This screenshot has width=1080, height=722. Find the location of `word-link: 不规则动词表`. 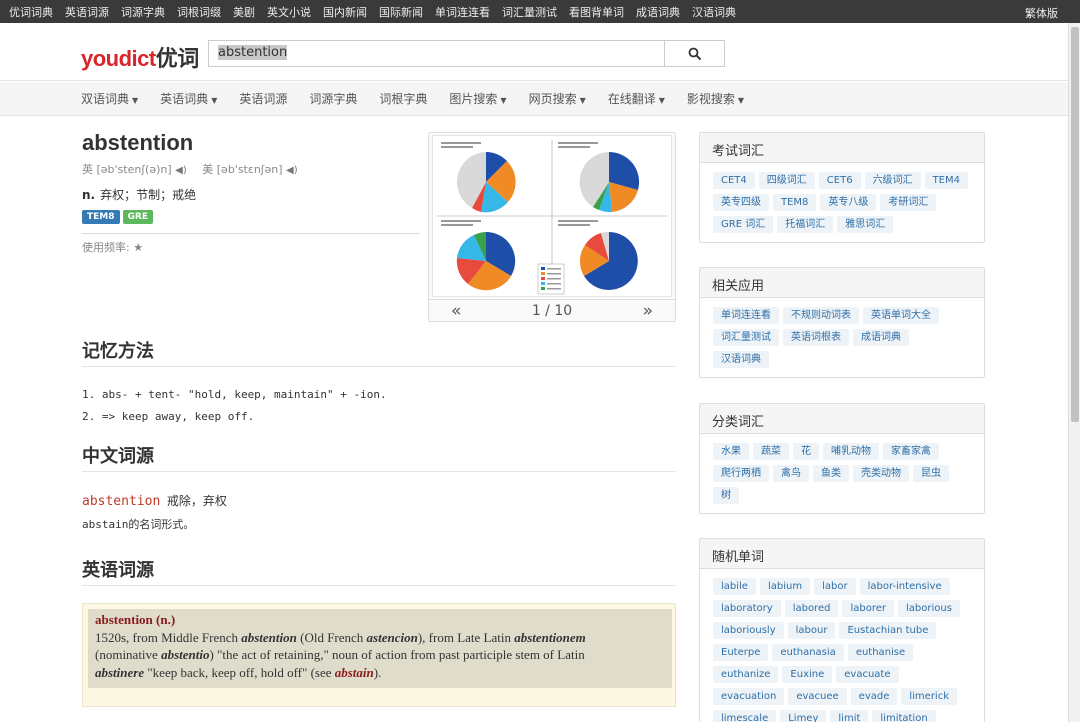

word-link: 不规则动词表 is located at coordinates (821, 315).